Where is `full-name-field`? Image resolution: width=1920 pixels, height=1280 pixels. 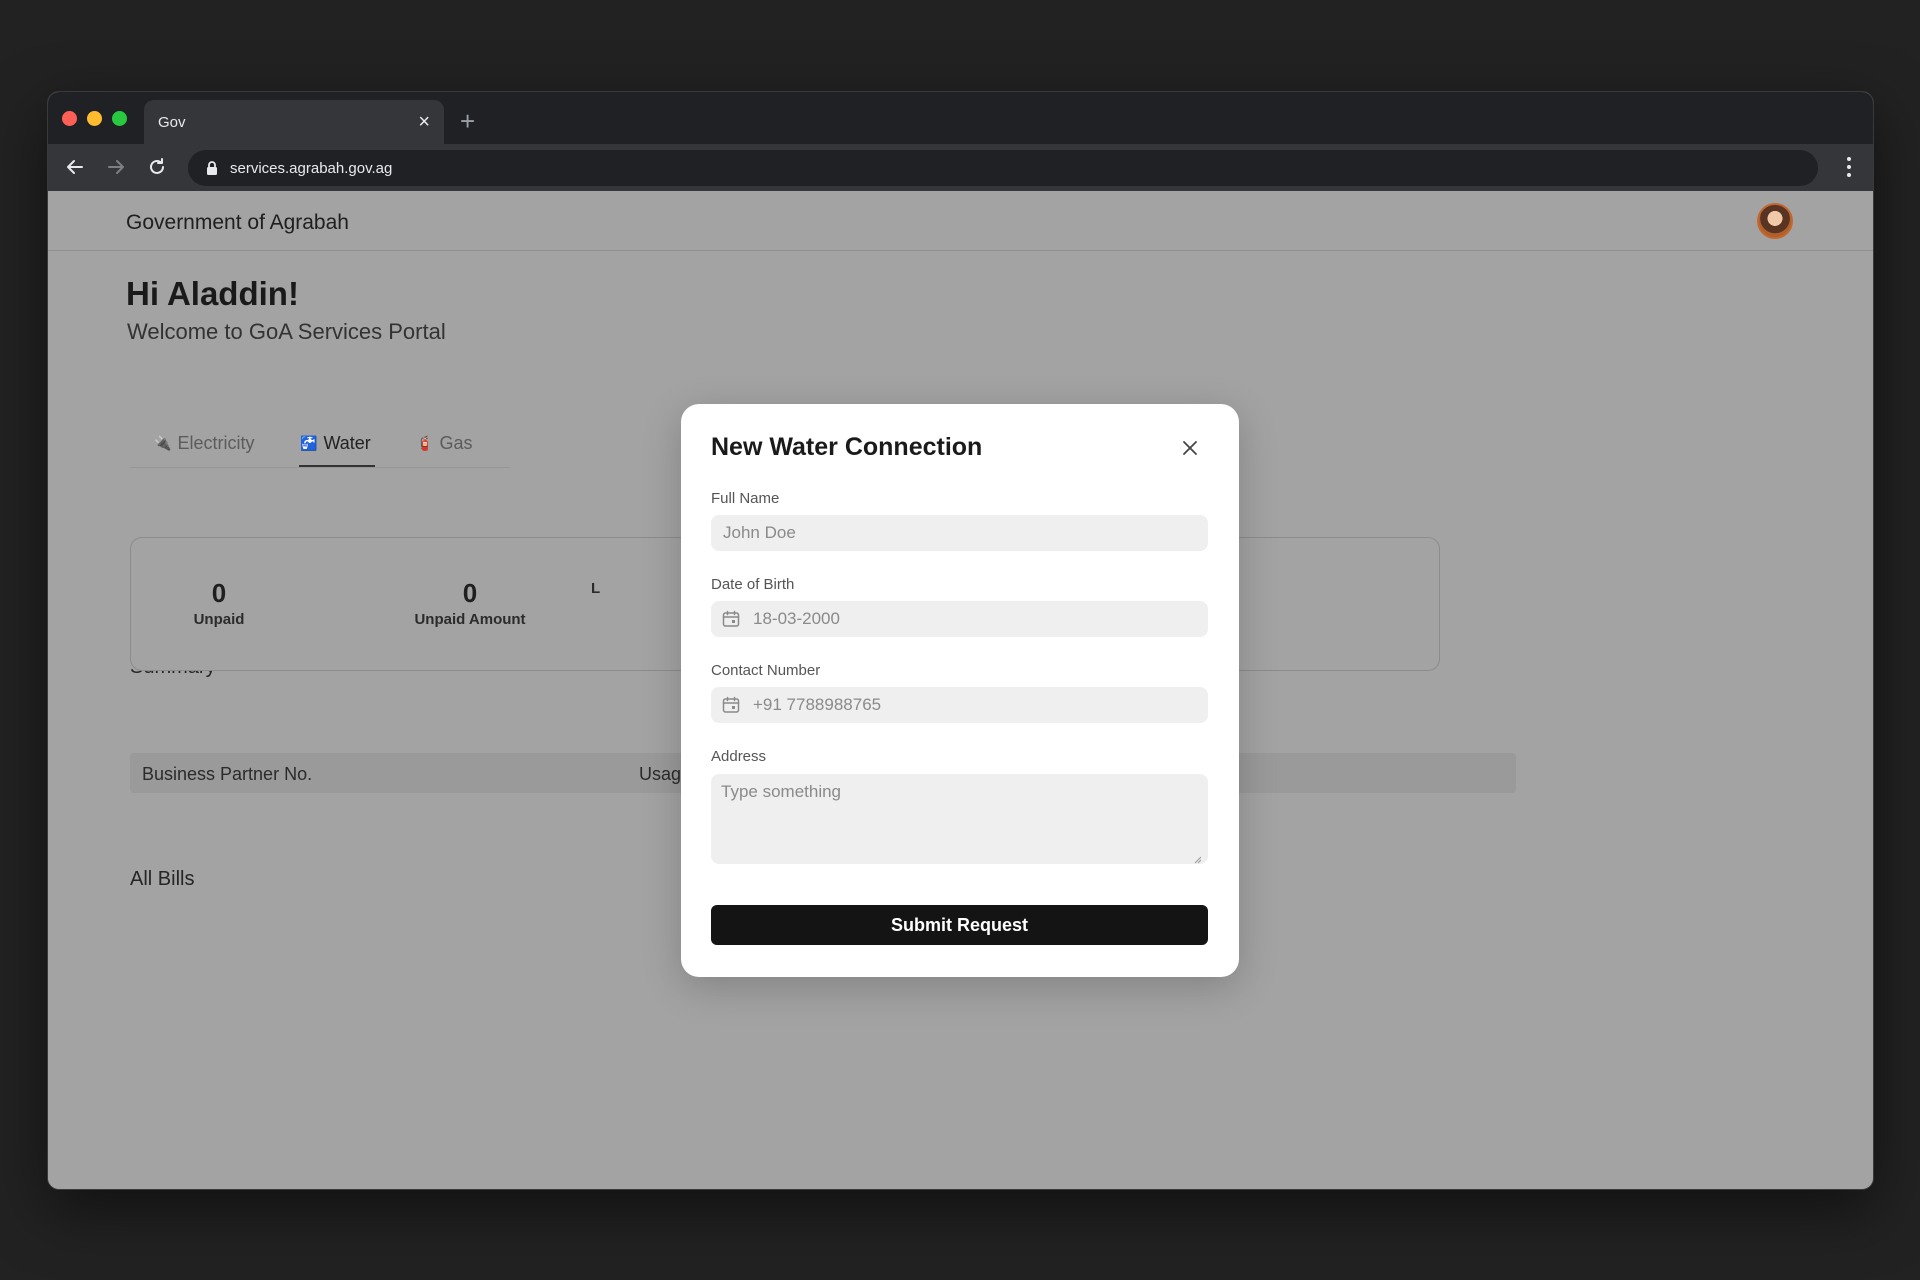
full-name-field is located at coordinates (959, 533).